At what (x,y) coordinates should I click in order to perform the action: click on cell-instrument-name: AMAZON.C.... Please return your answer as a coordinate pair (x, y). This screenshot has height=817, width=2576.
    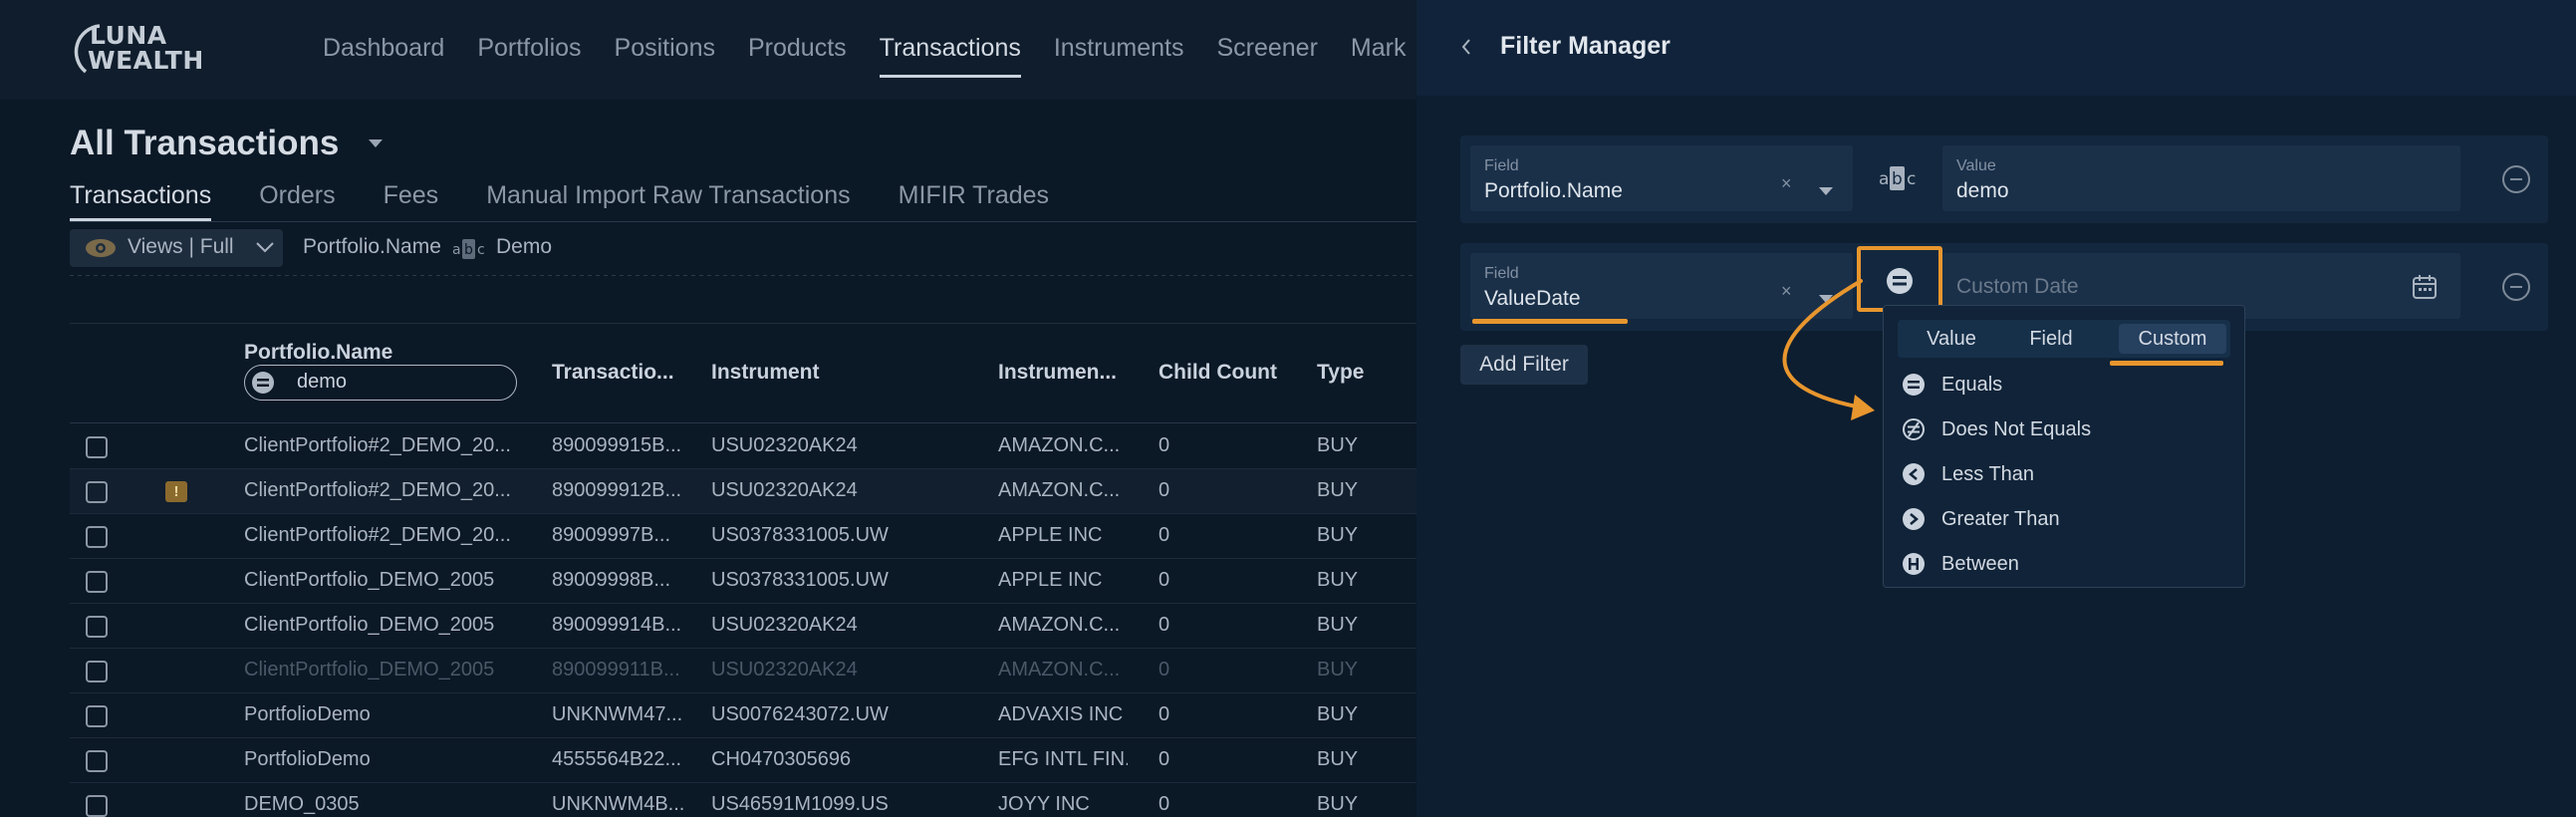
    Looking at the image, I should click on (1059, 490).